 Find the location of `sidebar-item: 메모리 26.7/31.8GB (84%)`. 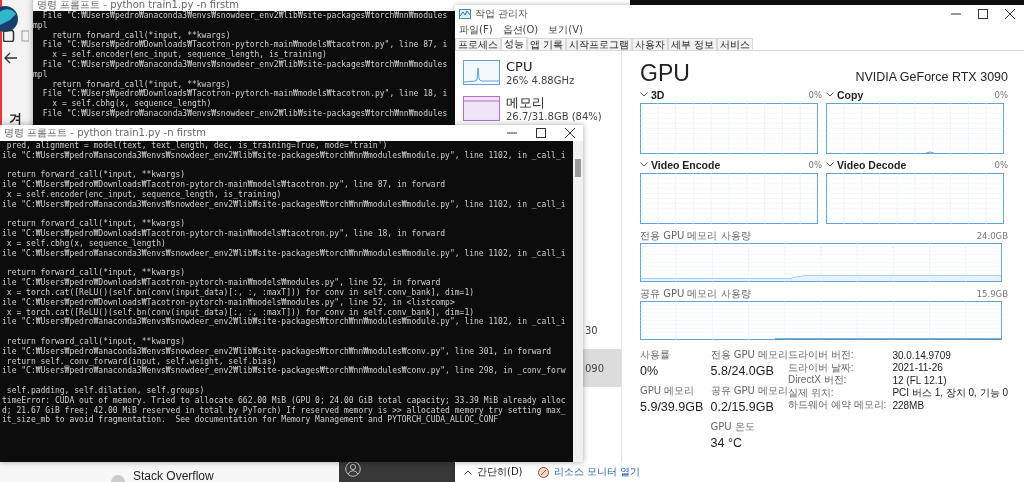

sidebar-item: 메모리 26.7/31.8GB (84%) is located at coordinates (538, 108).